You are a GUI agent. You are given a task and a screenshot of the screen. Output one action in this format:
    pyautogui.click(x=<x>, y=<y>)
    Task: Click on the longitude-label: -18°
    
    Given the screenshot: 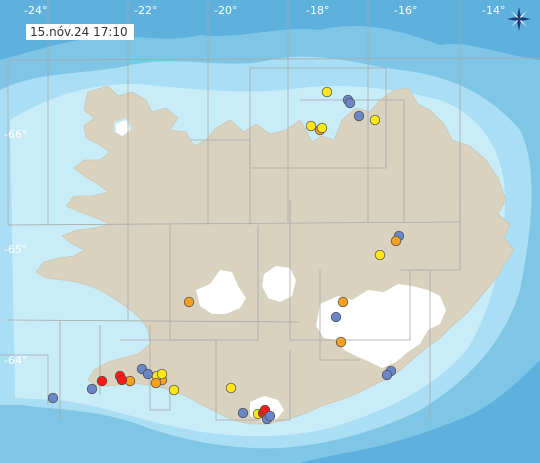 What is the action you would take?
    pyautogui.click(x=318, y=10)
    